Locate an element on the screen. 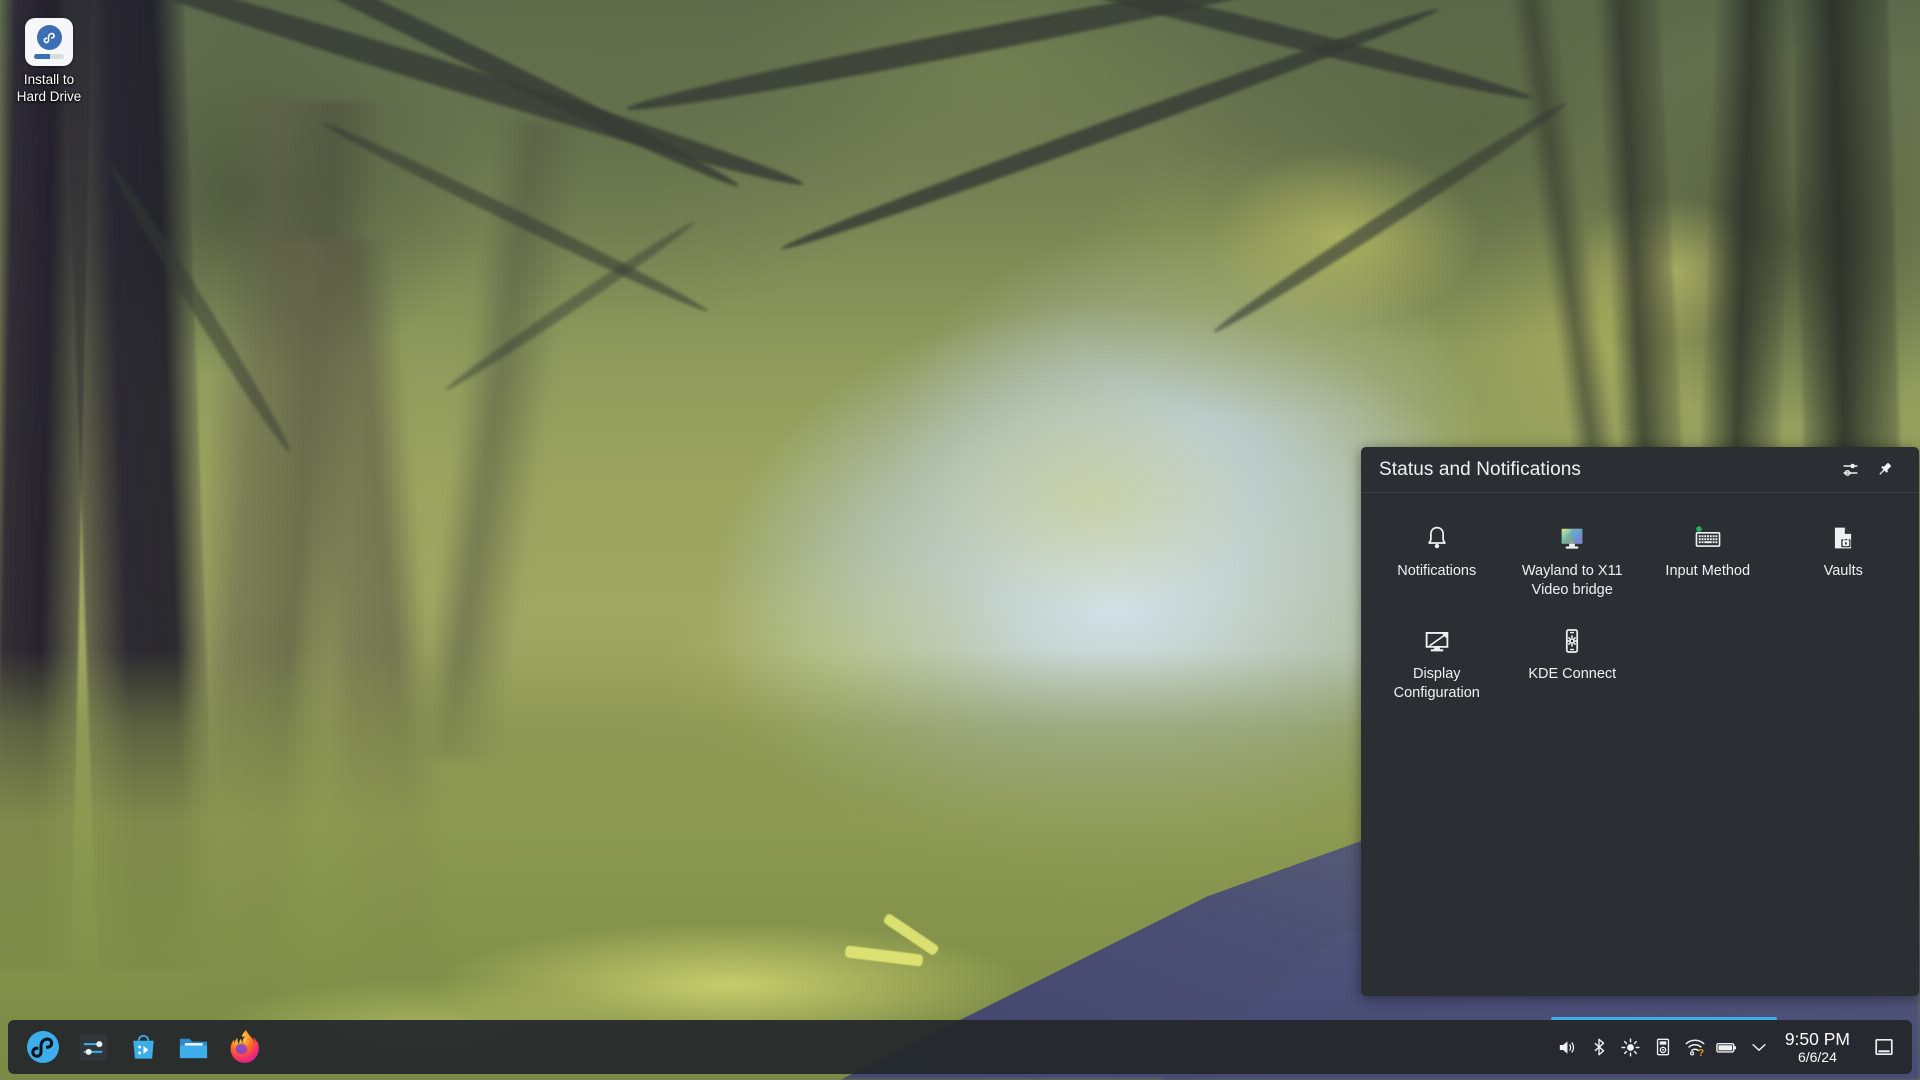 Image resolution: width=1920 pixels, height=1080 pixels. tray-item-label: Wayland to X11 Video bridge is located at coordinates (1572, 581).